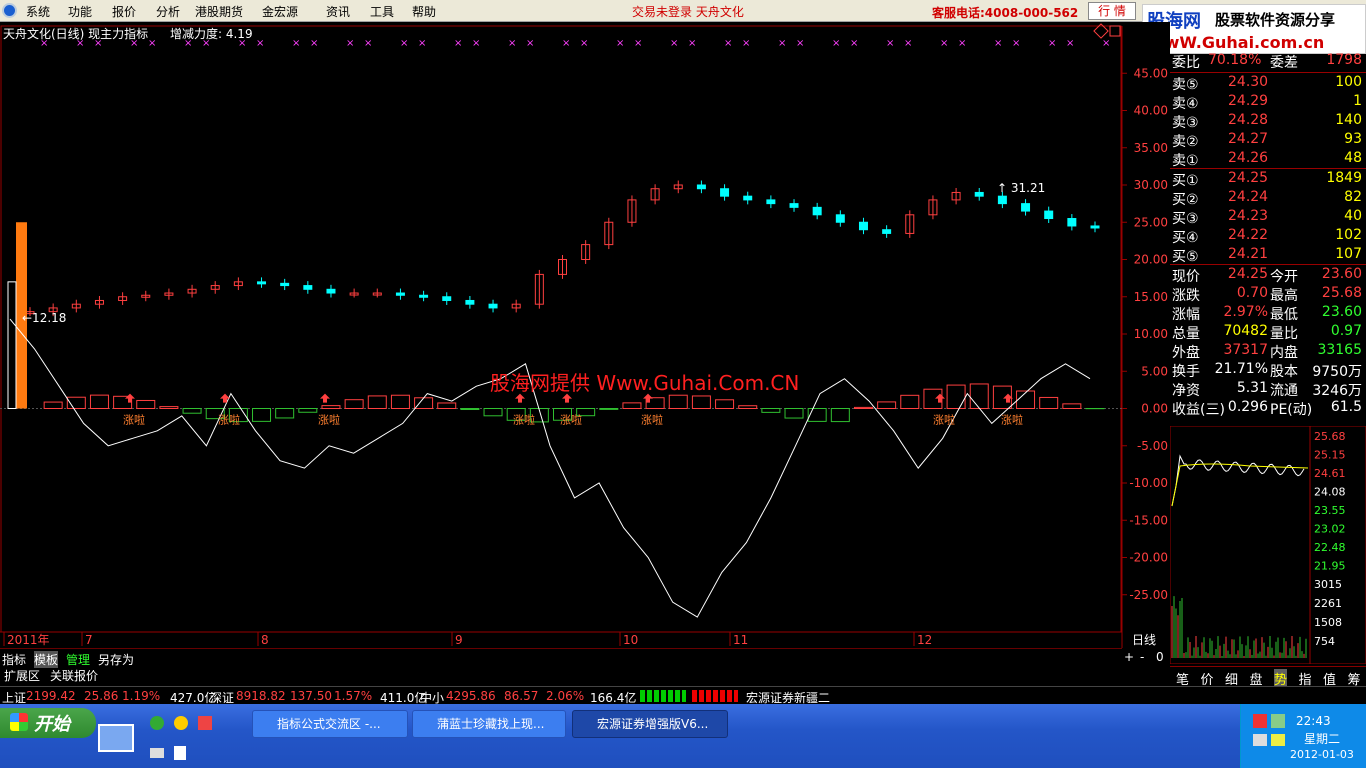 The height and width of the screenshot is (768, 1366). What do you see at coordinates (48, 723) in the screenshot?
I see `start-button: 开始` at bounding box center [48, 723].